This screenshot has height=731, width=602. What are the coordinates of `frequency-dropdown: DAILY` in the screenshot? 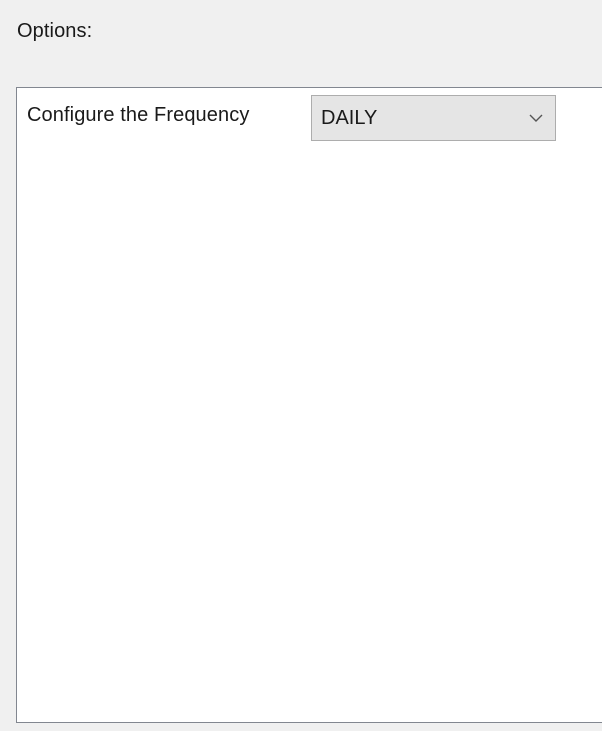 It's located at (433, 118).